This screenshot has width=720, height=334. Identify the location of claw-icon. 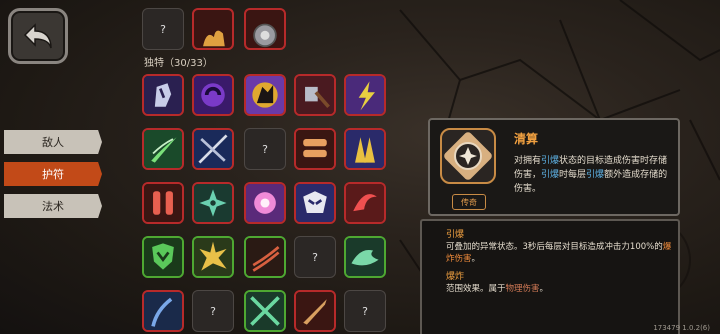
(265, 257).